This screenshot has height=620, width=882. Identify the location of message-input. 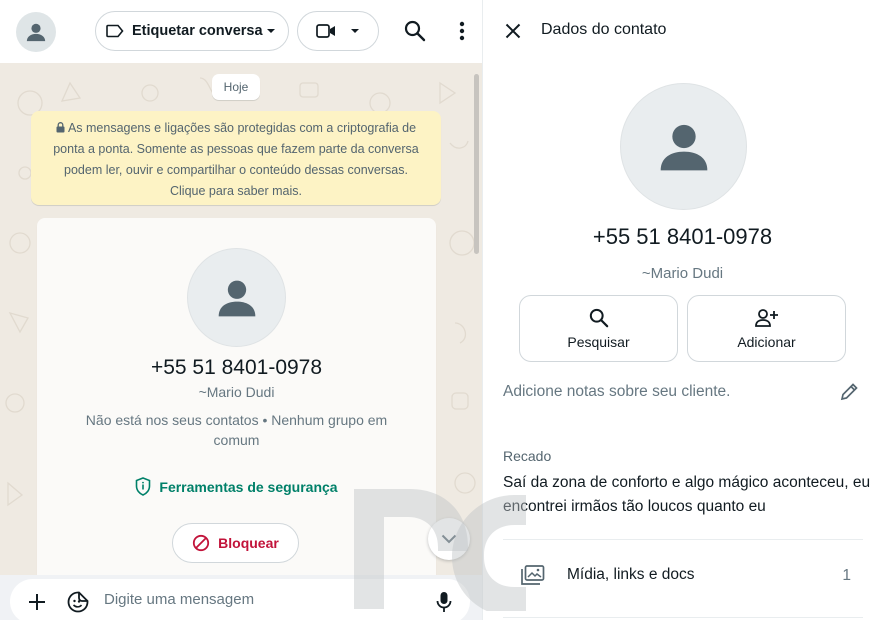
(259, 599).